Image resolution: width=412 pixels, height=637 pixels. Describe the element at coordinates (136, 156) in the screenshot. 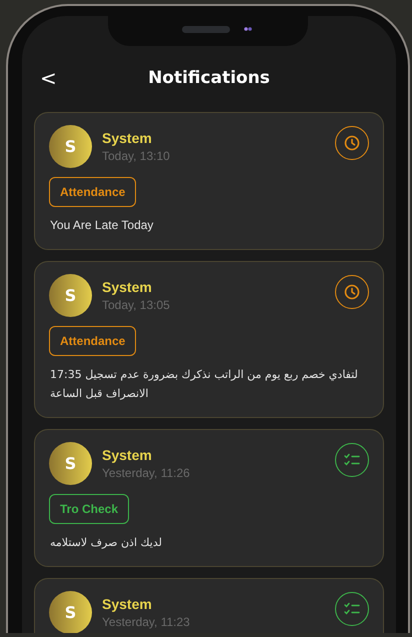

I see `notification-time: Today, 13:10` at that location.